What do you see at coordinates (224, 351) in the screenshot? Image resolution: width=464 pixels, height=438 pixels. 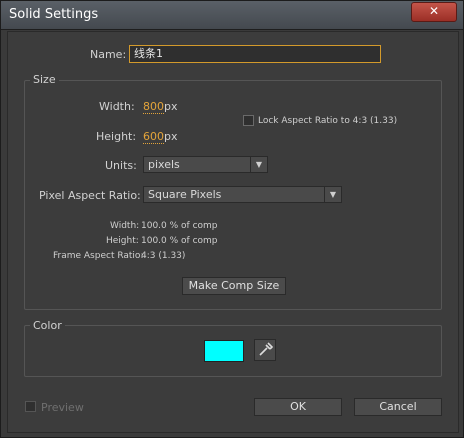 I see `color-swatch` at bounding box center [224, 351].